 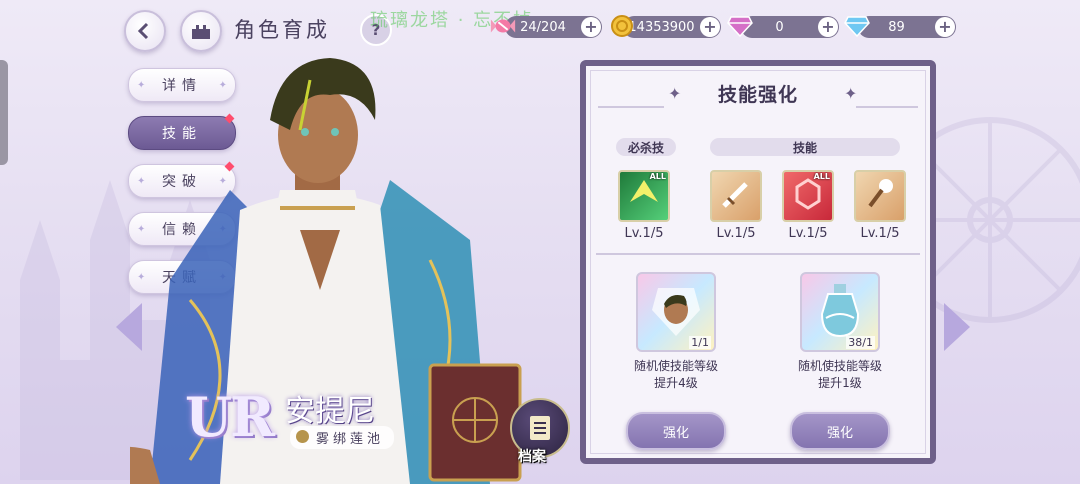 What do you see at coordinates (945, 27) in the screenshot?
I see `add-blue-diamond-button: +` at bounding box center [945, 27].